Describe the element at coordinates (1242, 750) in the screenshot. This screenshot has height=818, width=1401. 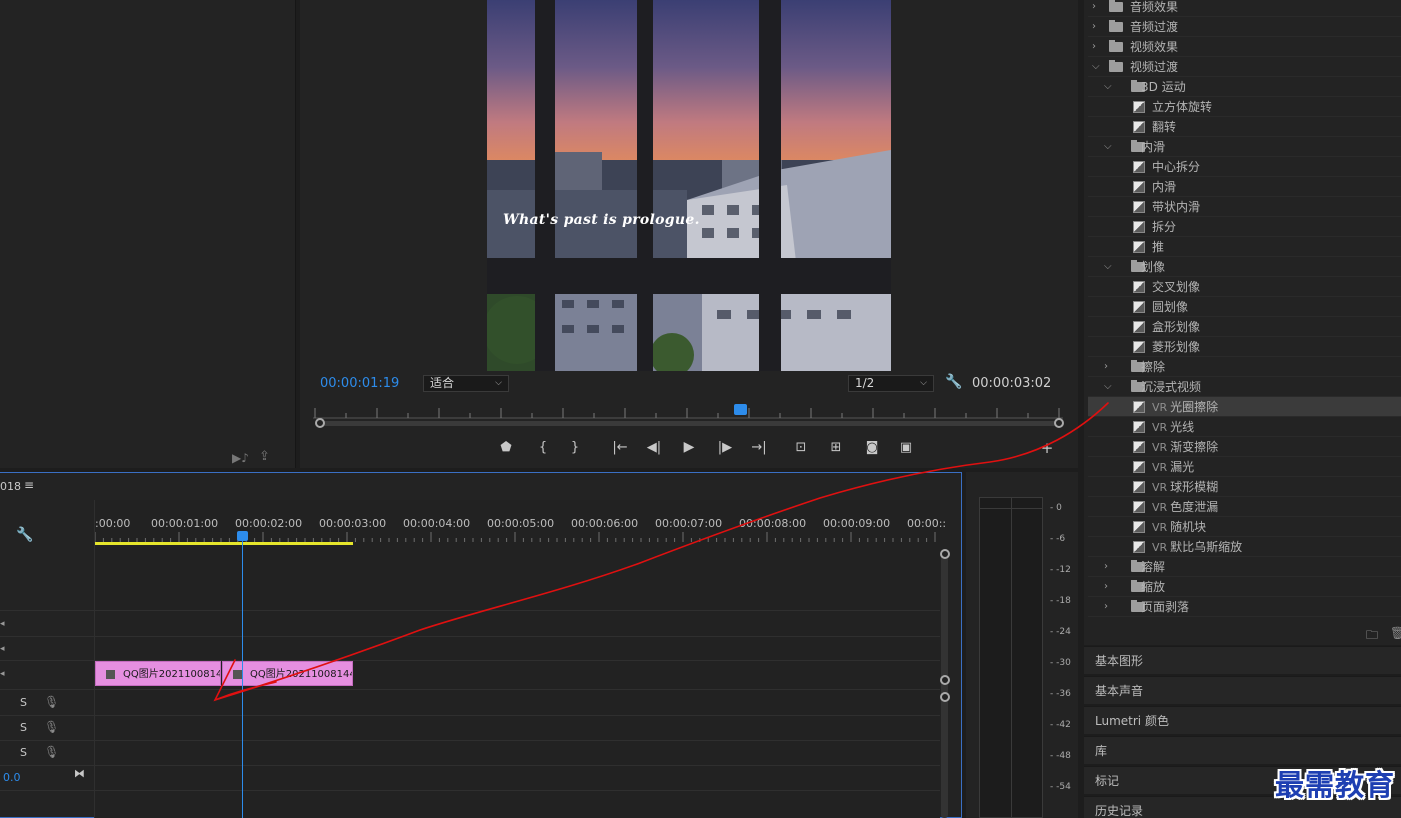
I see `panel-libraries: 库` at that location.